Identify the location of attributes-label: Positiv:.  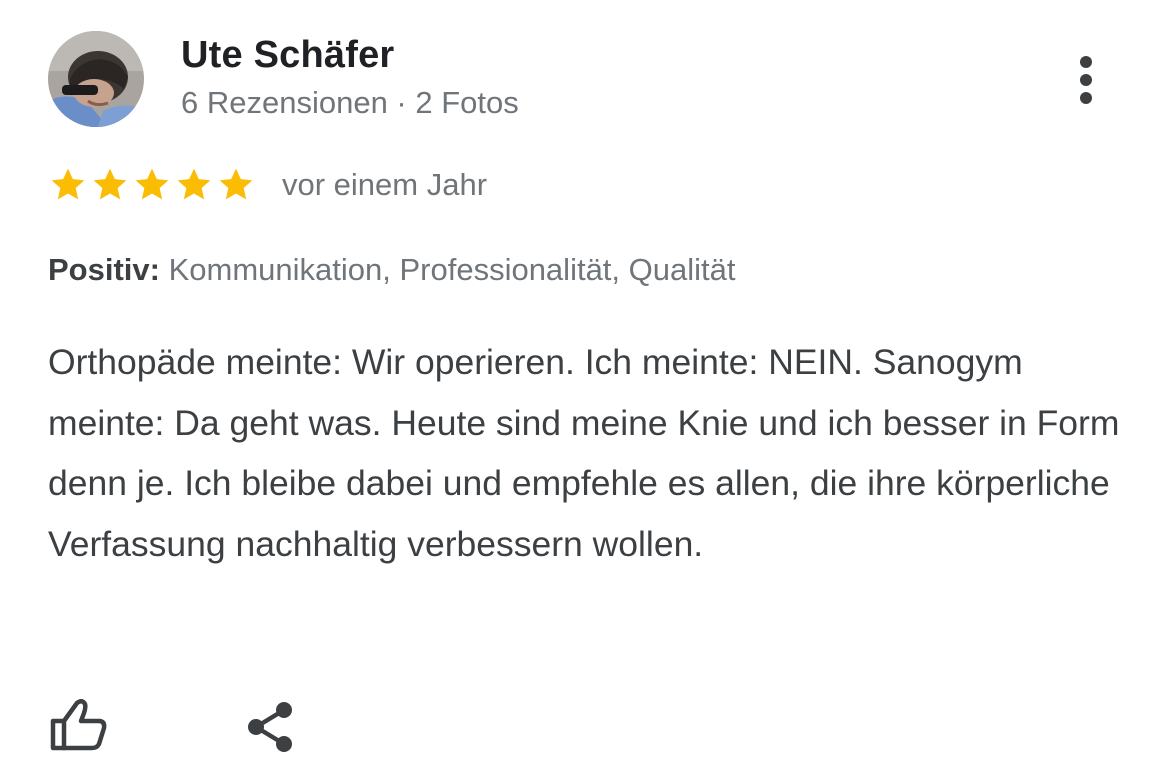
(104, 269).